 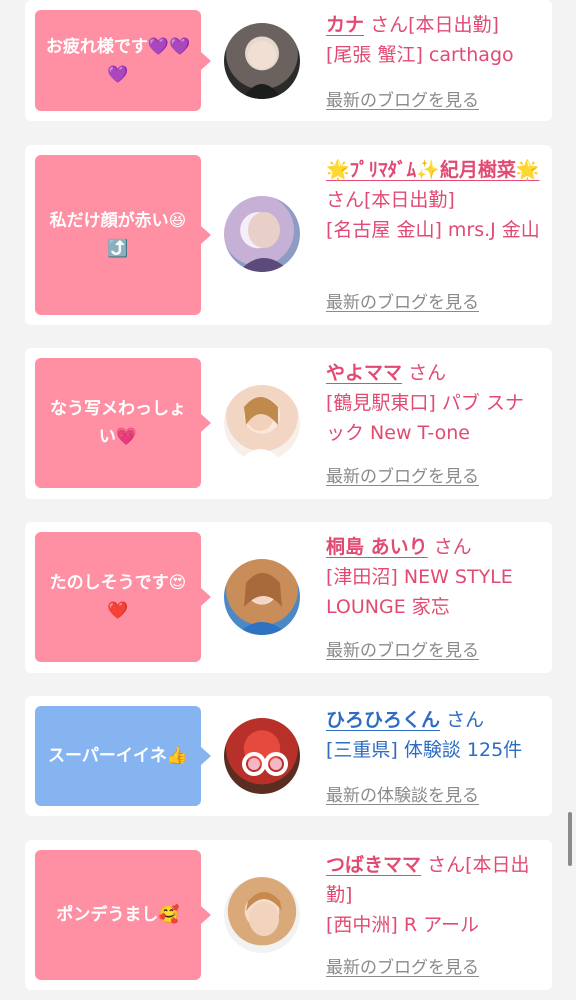 I want to click on message-bubble: ポンデうまし🥰, so click(x=123, y=915).